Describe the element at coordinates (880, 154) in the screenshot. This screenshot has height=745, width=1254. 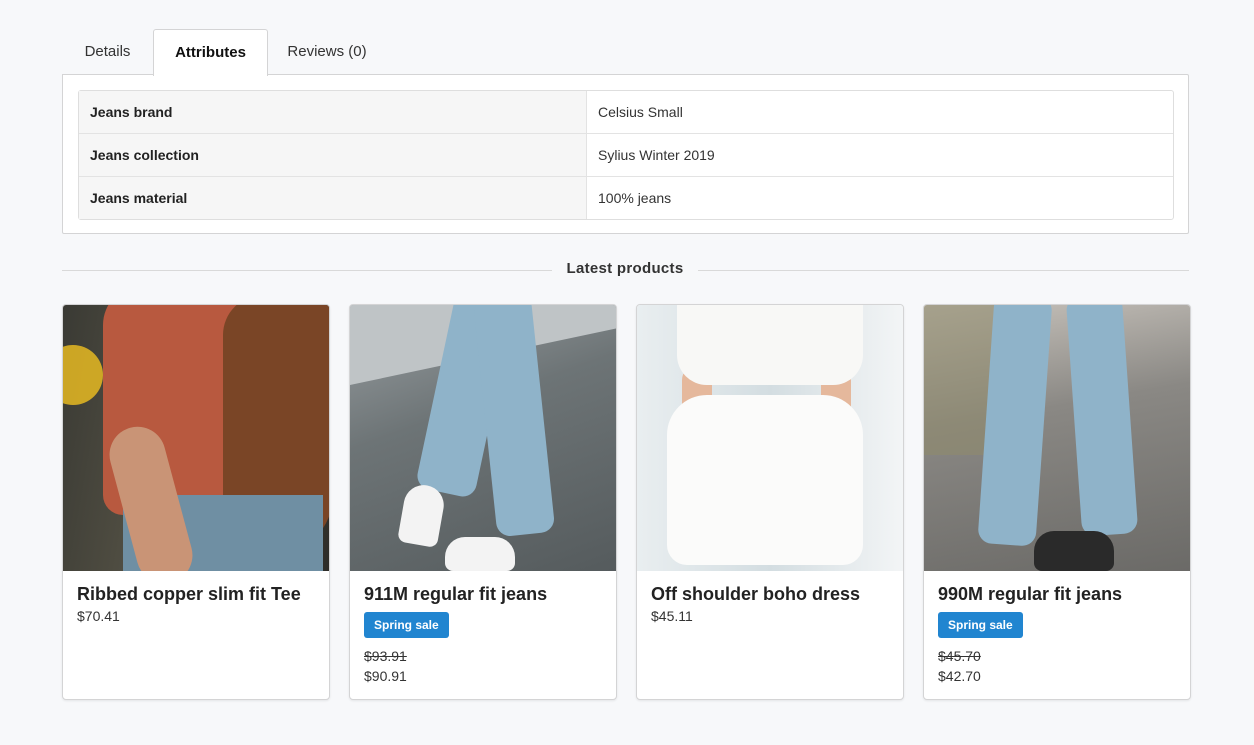
I see `attribute-value: Sylius Winter 2019` at that location.